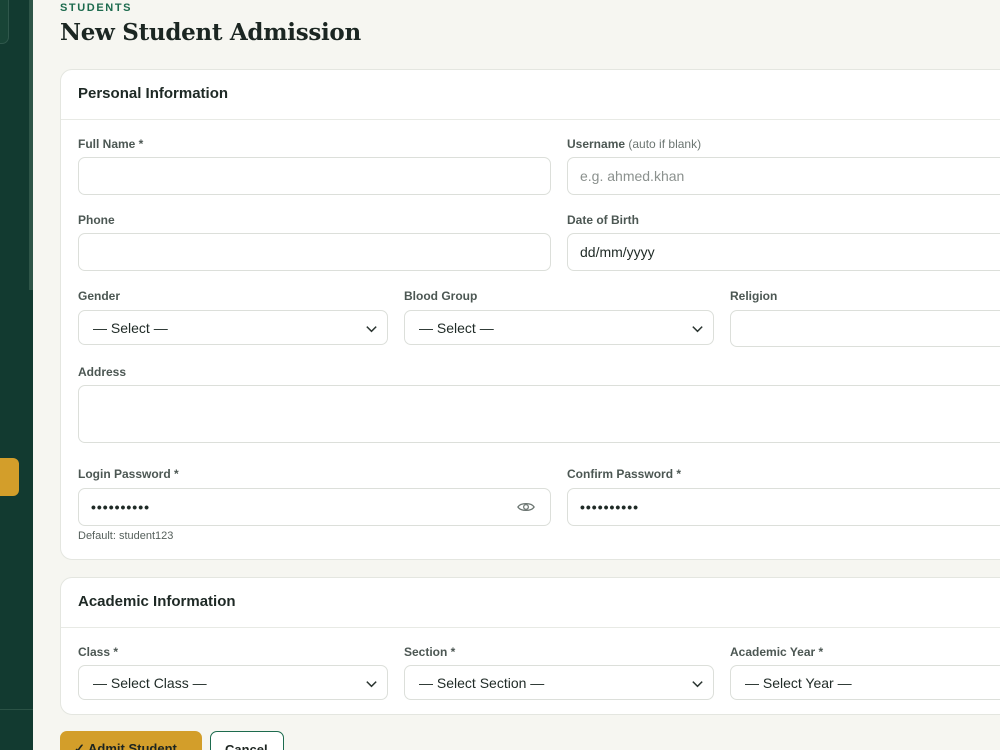 The image size is (1000, 750). I want to click on section-select-value: — Select Section —, so click(482, 682).